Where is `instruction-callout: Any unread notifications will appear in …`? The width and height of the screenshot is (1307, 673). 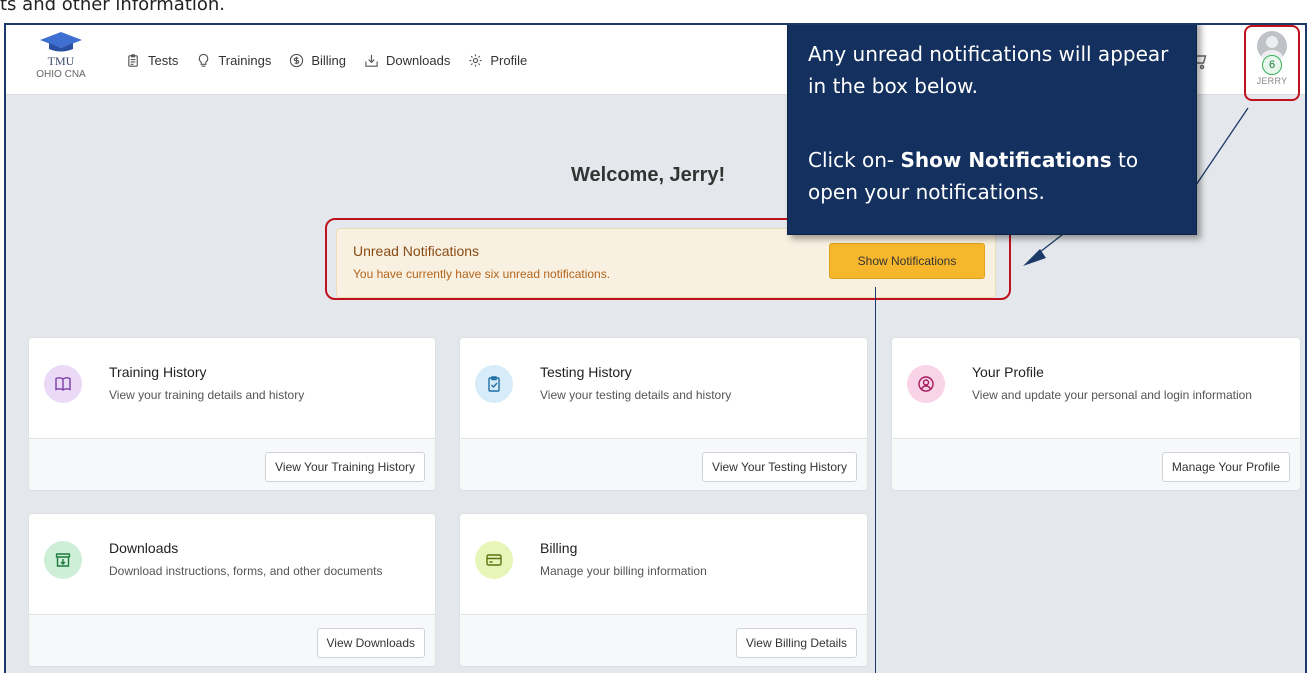 instruction-callout: Any unread notifications will appear in … is located at coordinates (992, 130).